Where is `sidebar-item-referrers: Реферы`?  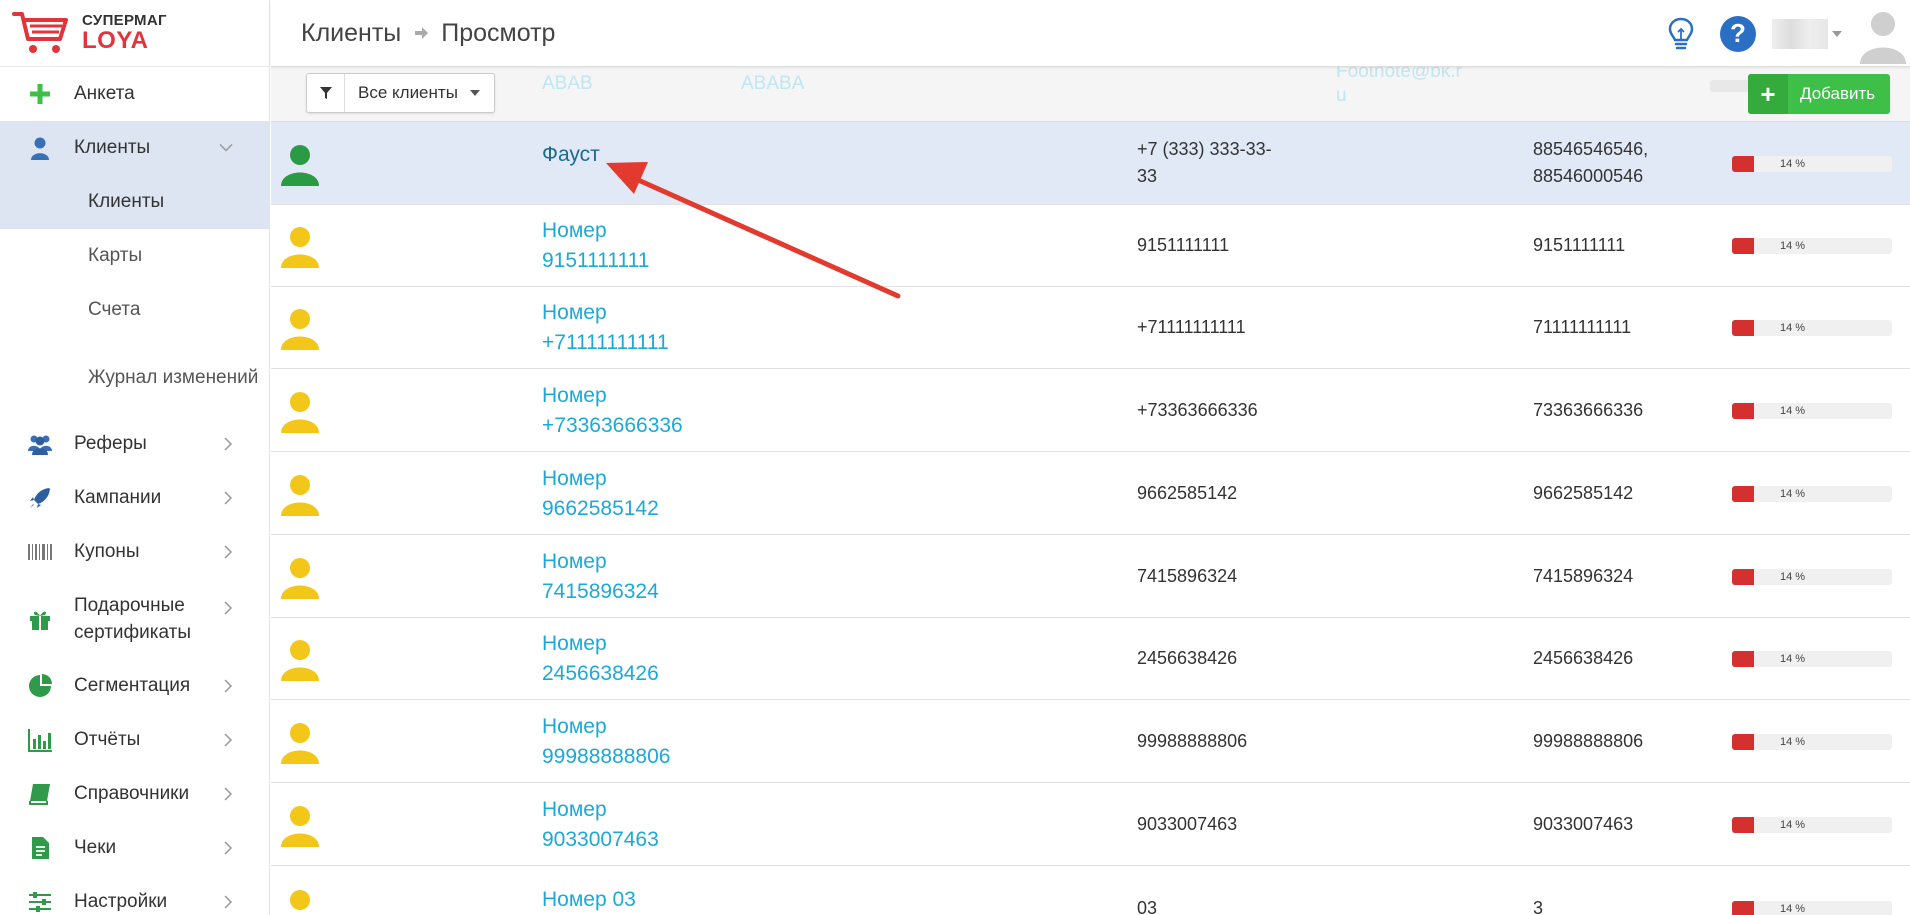
sidebar-item-referrers: Реферы is located at coordinates (134, 444).